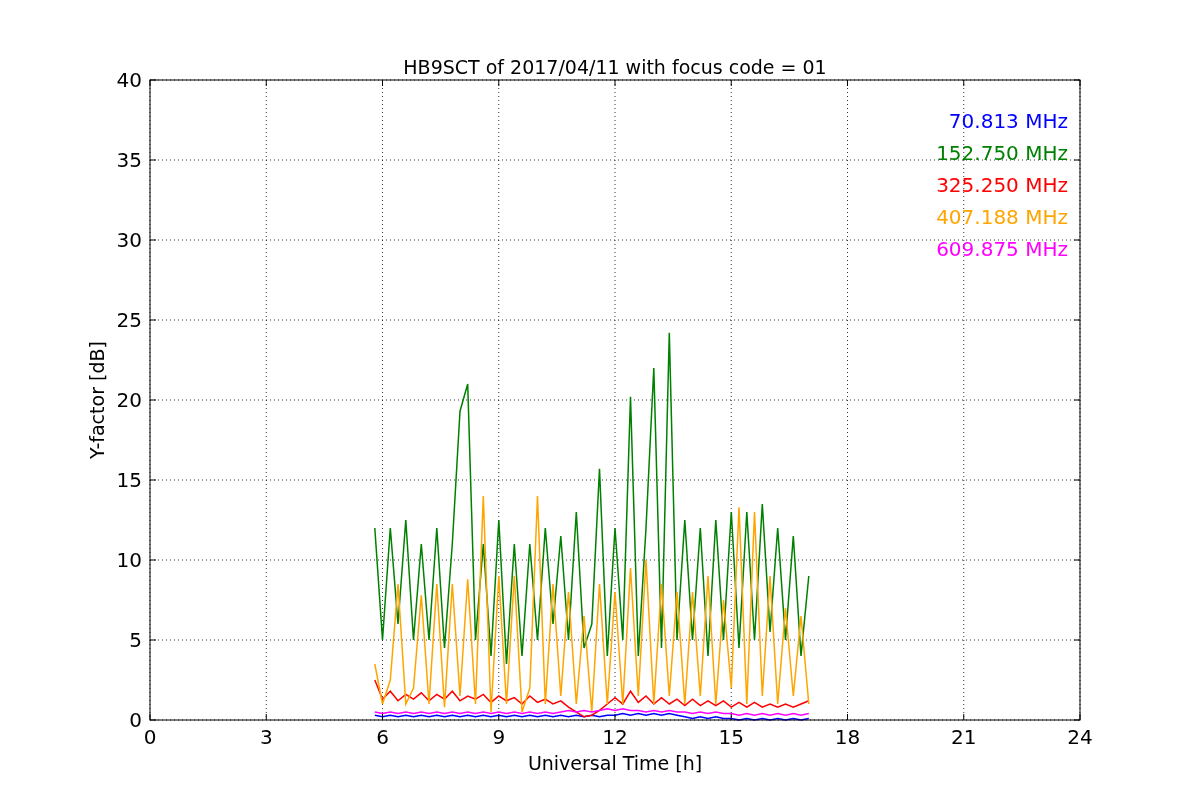 The height and width of the screenshot is (800, 1200). I want to click on y-tick-label: 5, so click(135, 640).